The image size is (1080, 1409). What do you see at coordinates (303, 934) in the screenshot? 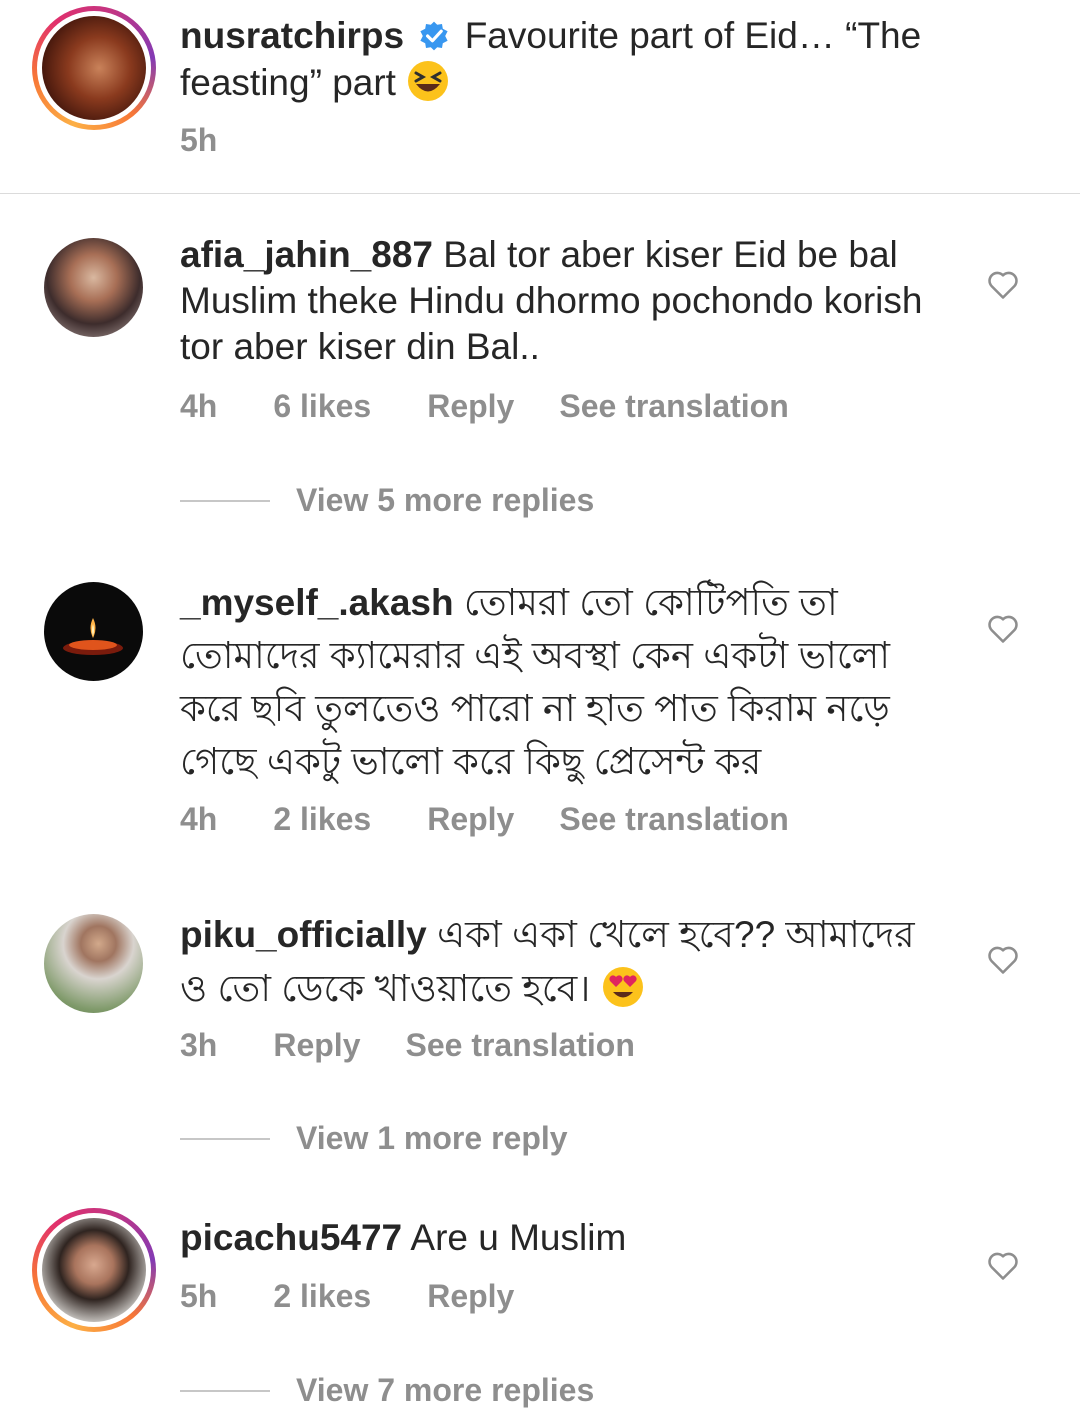
I see `comment-username: piku_officially` at bounding box center [303, 934].